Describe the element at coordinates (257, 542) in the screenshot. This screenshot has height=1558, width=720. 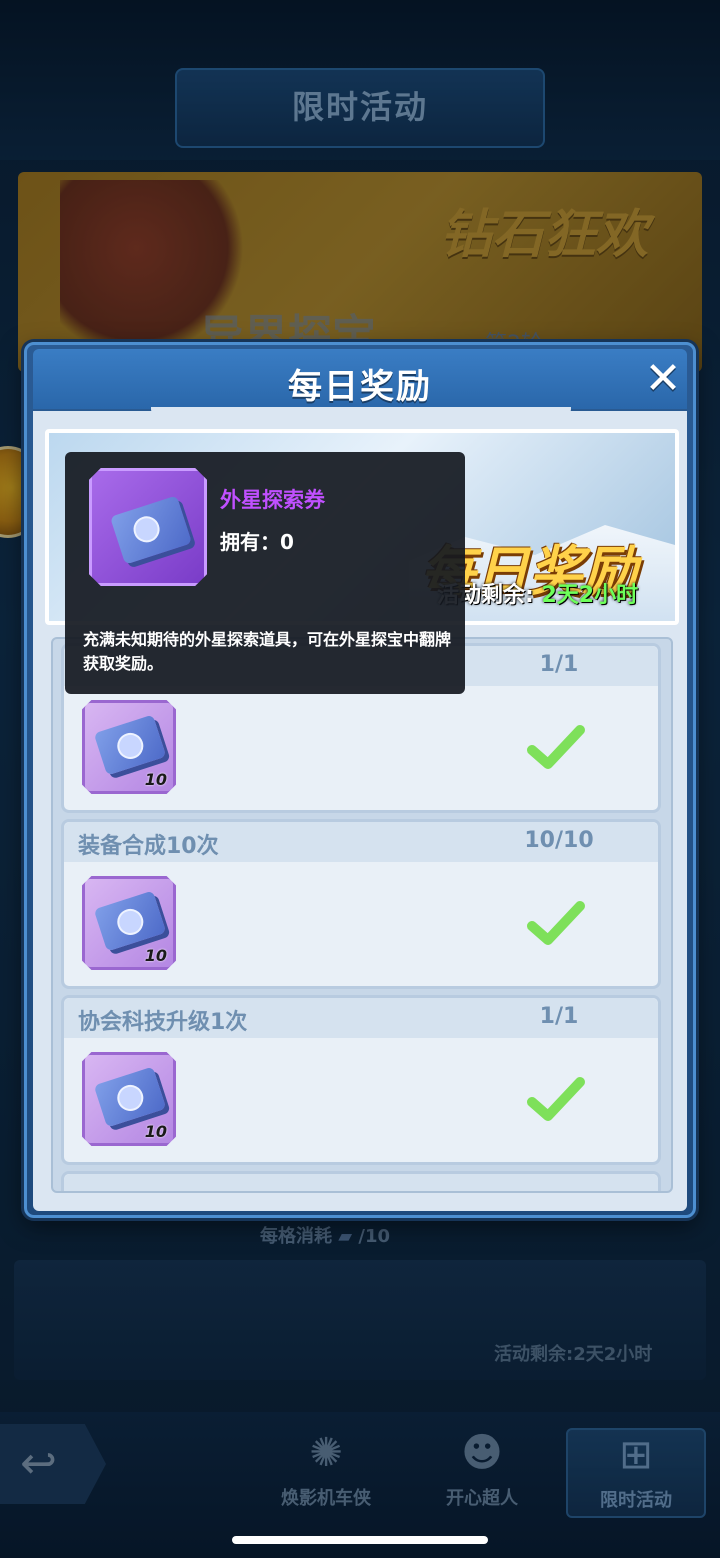
I see `item-owned-count: 拥有：0` at that location.